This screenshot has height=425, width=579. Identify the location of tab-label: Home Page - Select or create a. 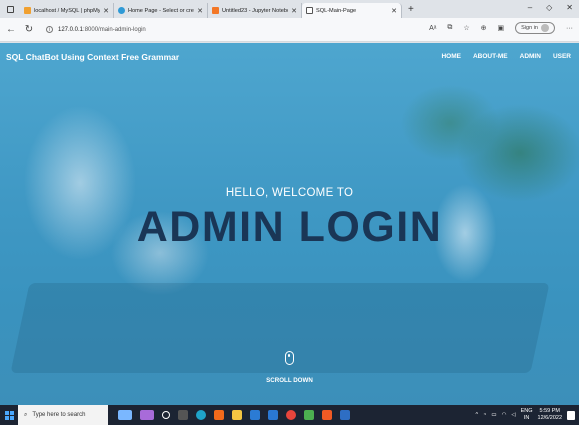
(161, 10).